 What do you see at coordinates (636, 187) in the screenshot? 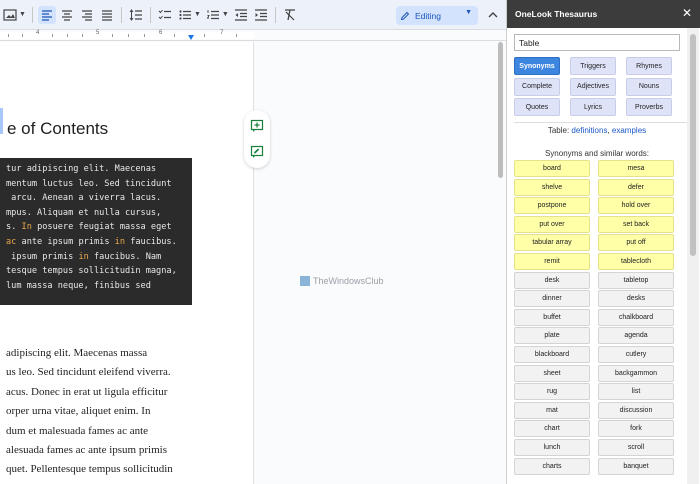
I see `synonym-word: defer` at bounding box center [636, 187].